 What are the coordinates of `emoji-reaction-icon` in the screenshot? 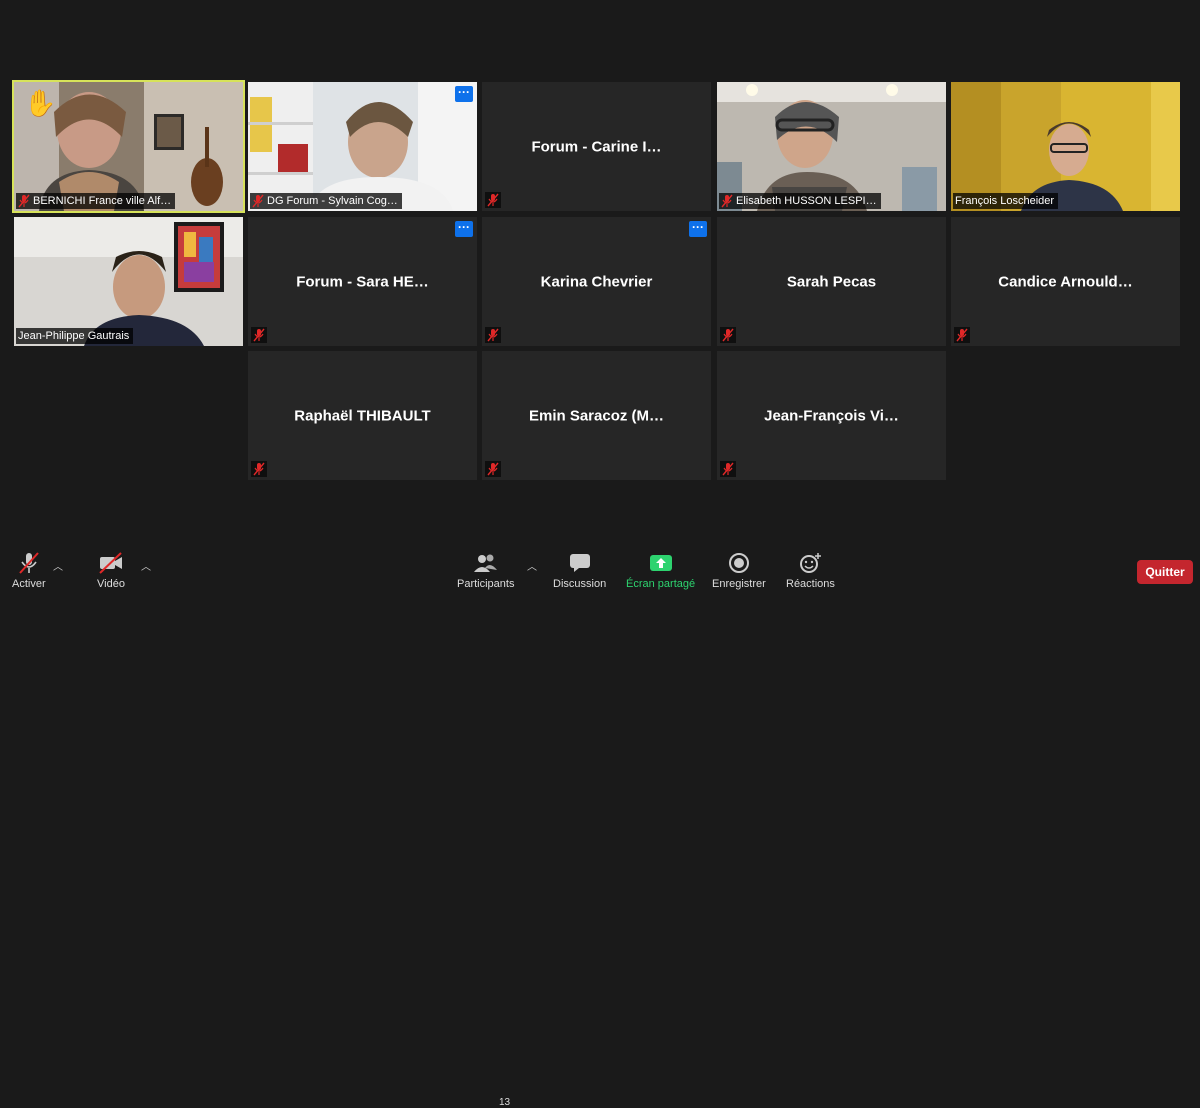 It's located at (810, 563).